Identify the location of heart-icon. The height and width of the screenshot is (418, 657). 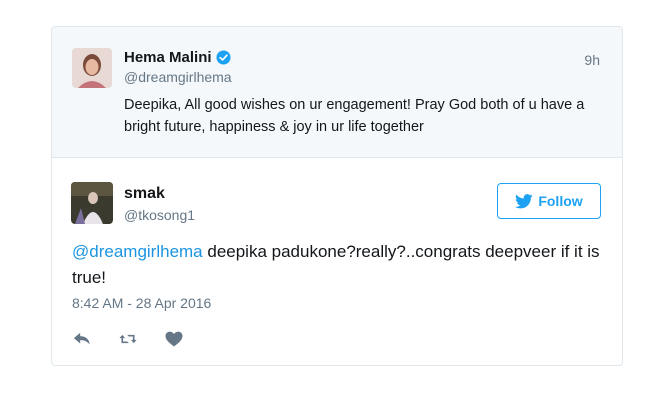
(174, 339).